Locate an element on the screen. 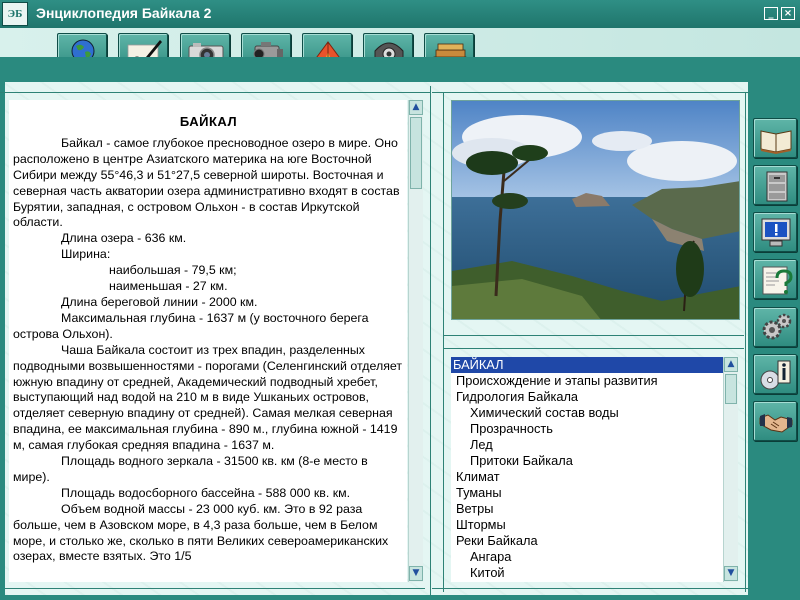 The width and height of the screenshot is (800, 600). article-heading: БАЙКАЛ is located at coordinates (208, 121).